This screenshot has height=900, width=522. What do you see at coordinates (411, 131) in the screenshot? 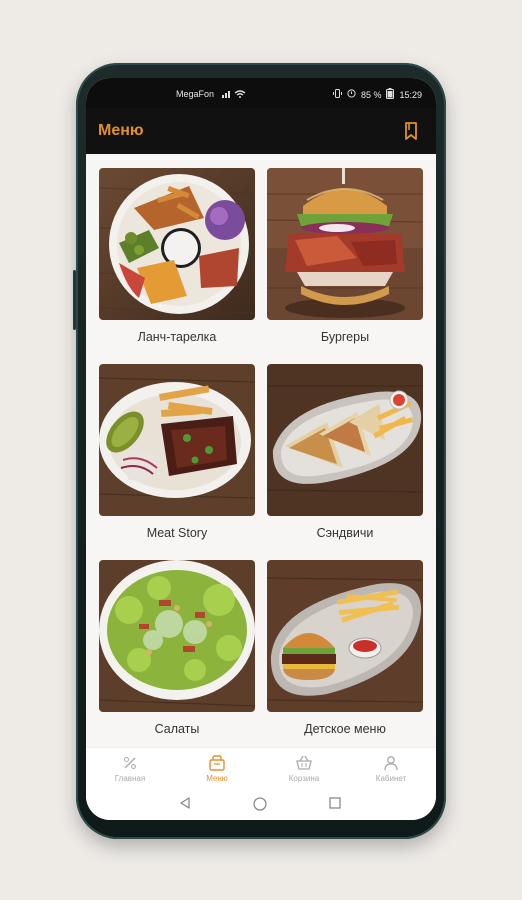
I see `bookmark-icon` at bounding box center [411, 131].